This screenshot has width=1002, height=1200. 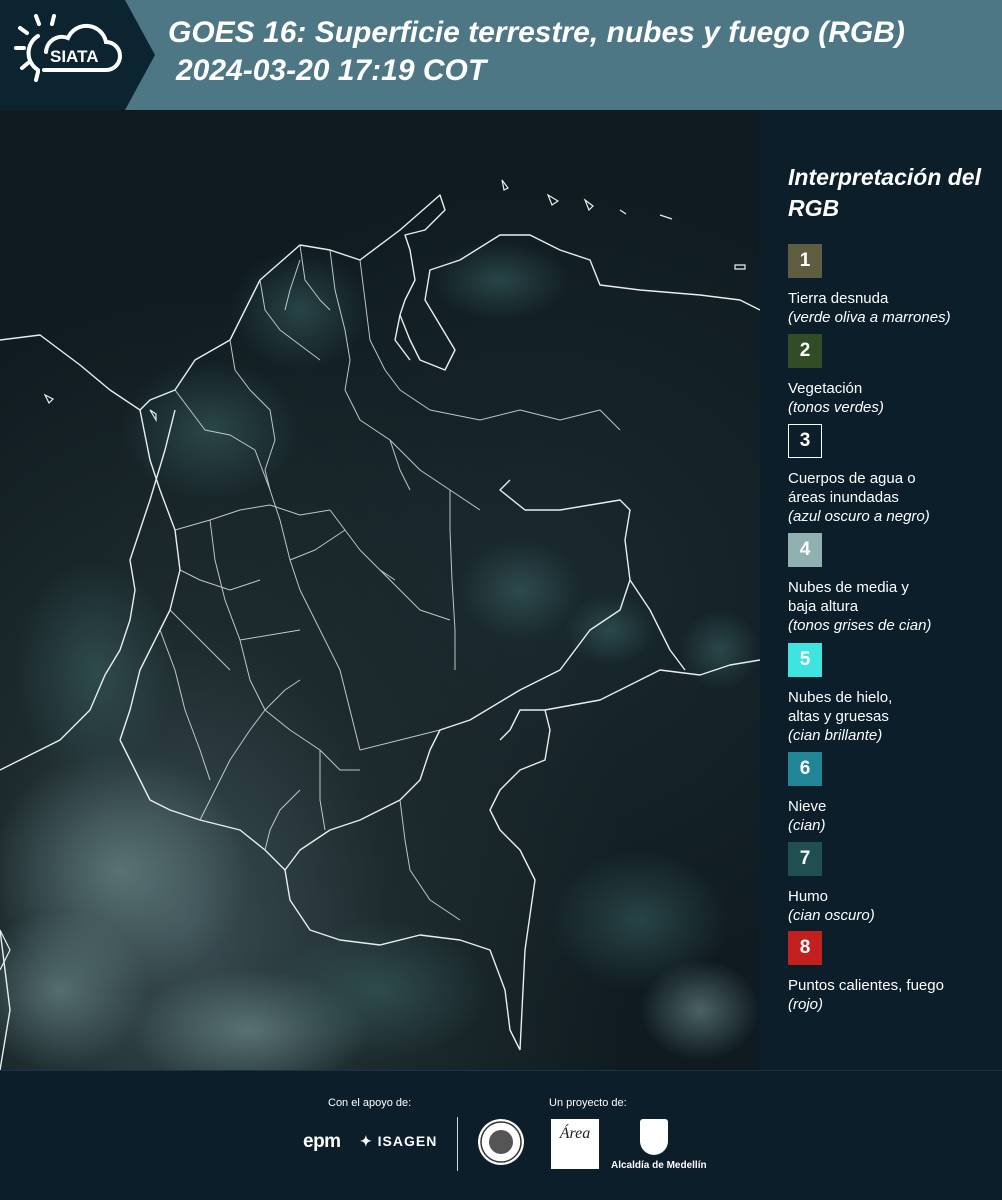 What do you see at coordinates (805, 441) in the screenshot?
I see `legend-swatch: 3` at bounding box center [805, 441].